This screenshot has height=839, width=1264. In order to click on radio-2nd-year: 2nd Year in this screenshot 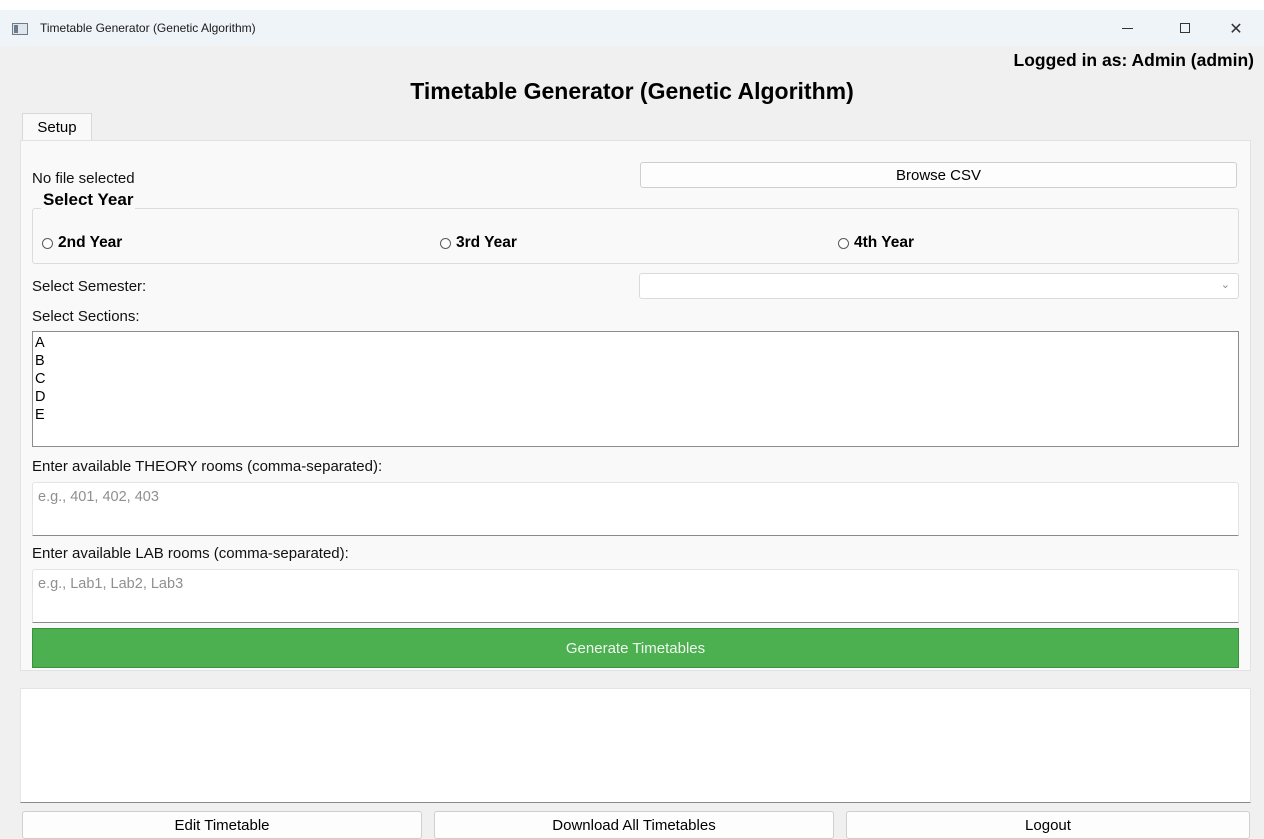, I will do `click(82, 243)`.